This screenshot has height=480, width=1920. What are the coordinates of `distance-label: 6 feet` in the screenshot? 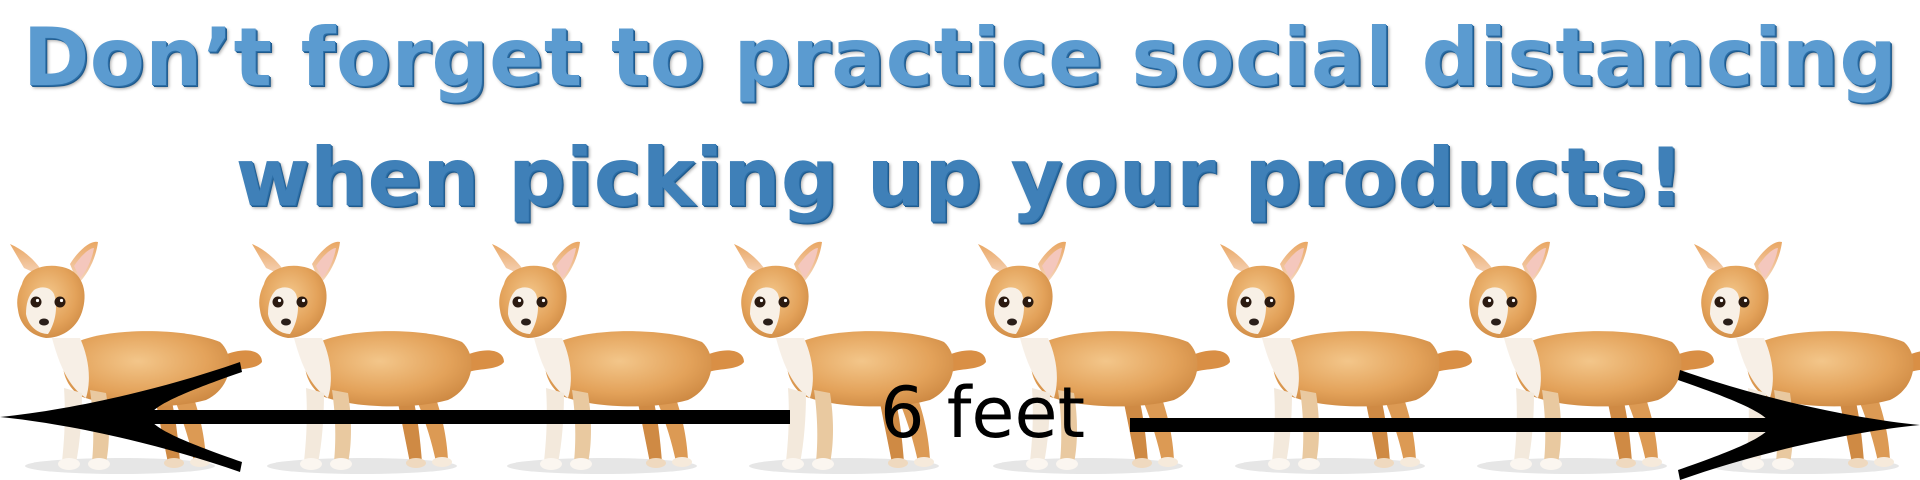 It's located at (983, 413).